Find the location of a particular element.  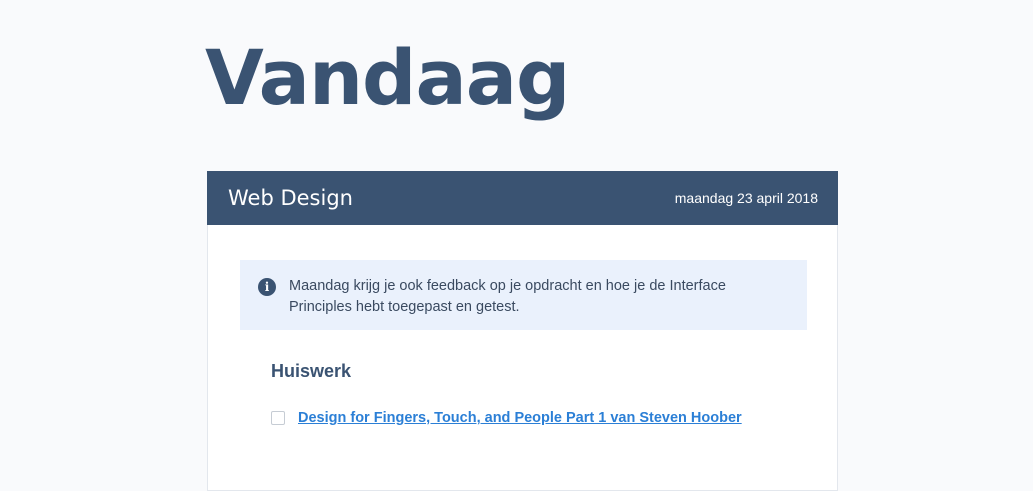

homework-heading: Huiswerk is located at coordinates (311, 371).